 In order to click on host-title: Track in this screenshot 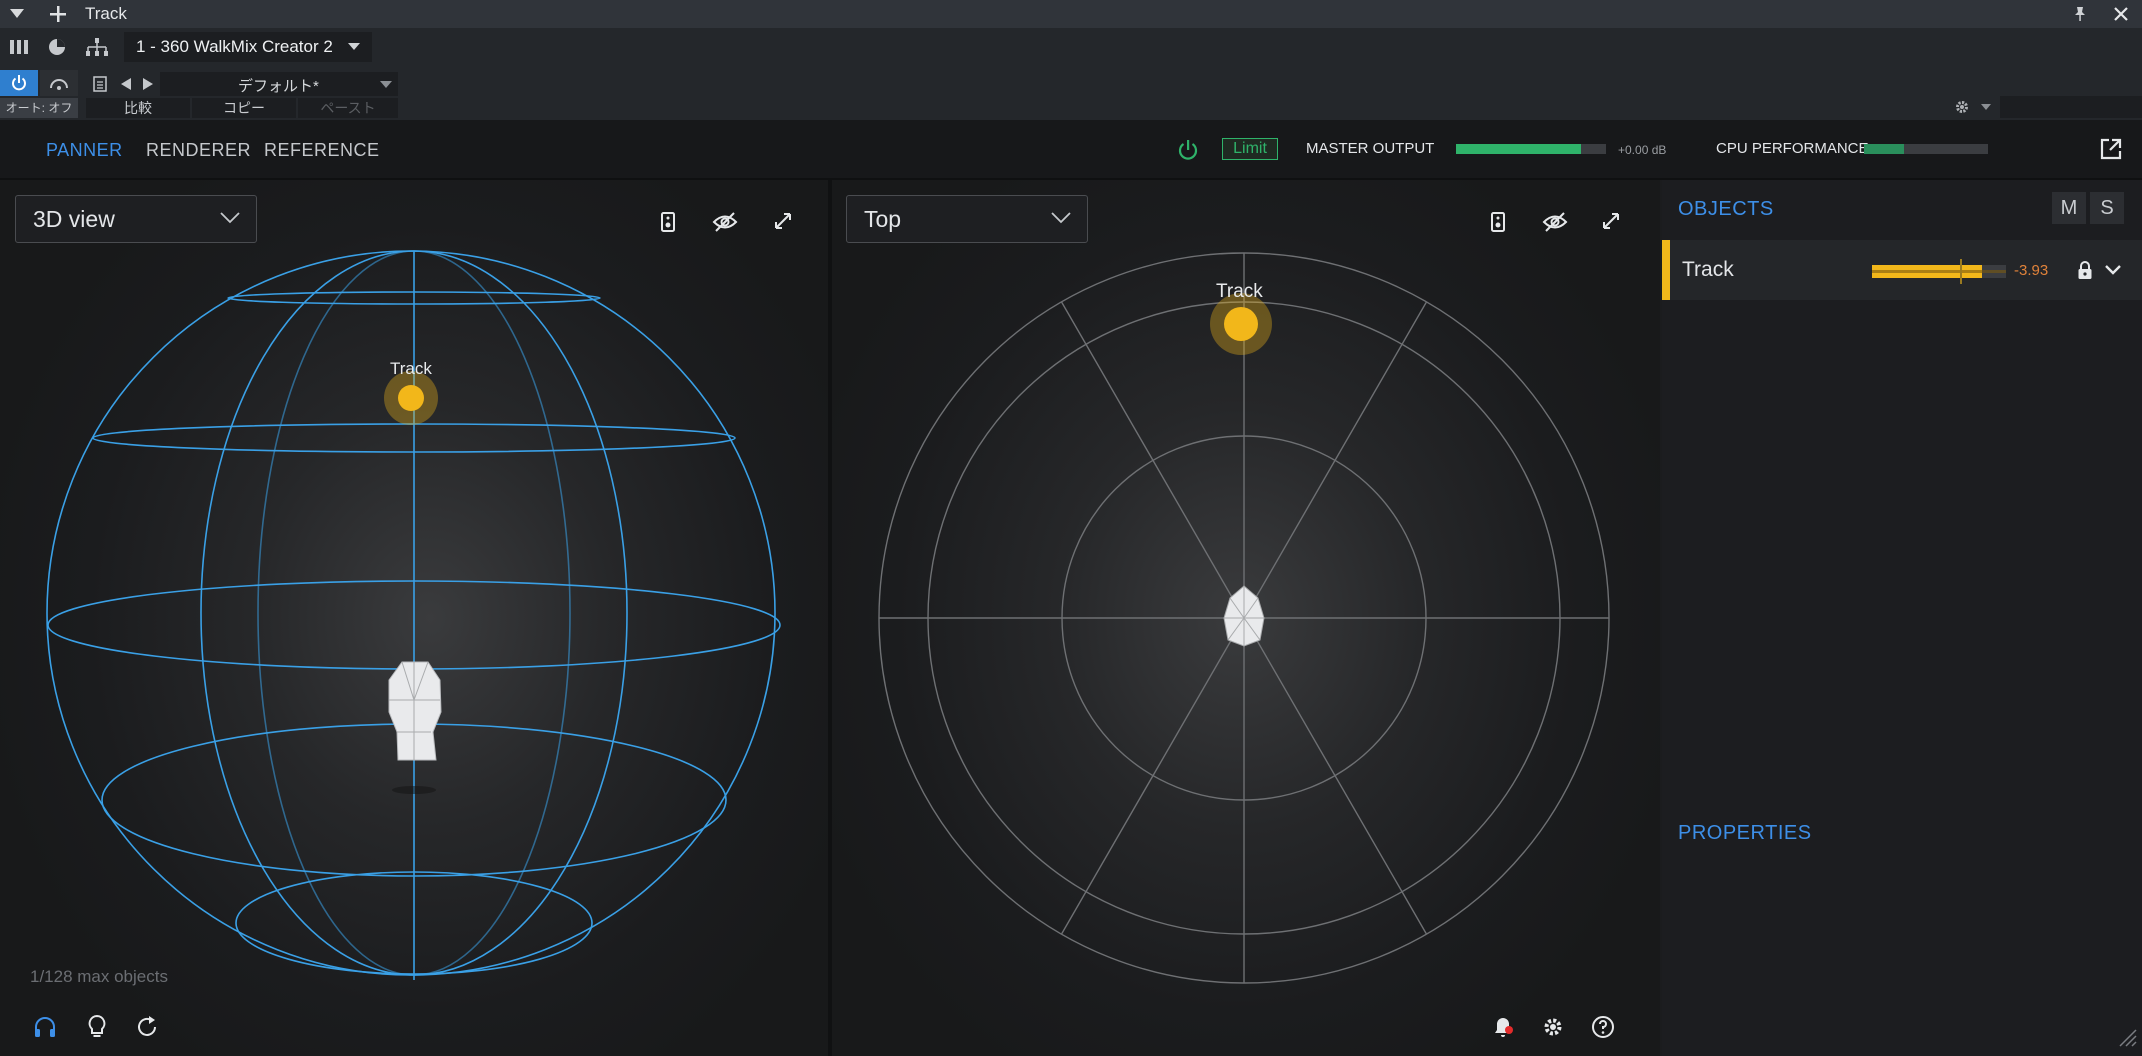, I will do `click(106, 13)`.